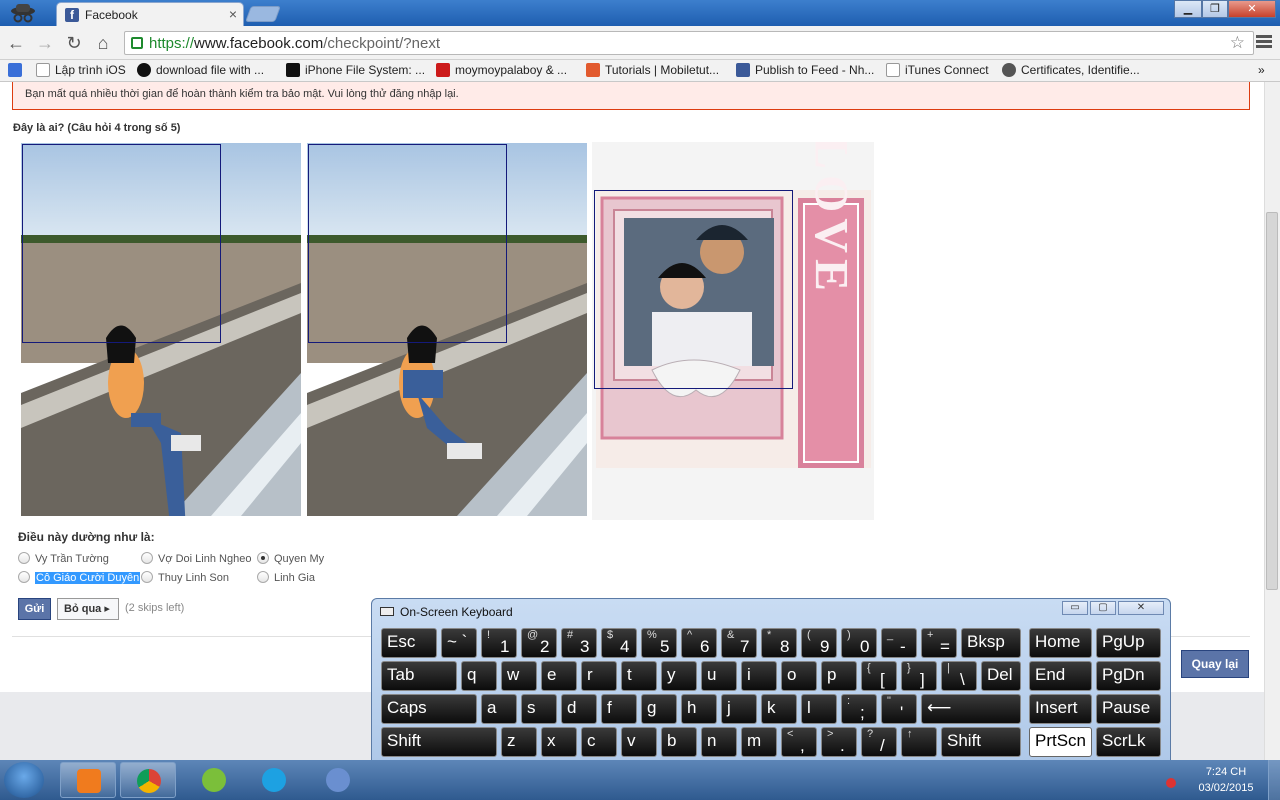 The image size is (1280, 800). Describe the element at coordinates (1060, 676) in the screenshot. I see `key-end: End` at that location.